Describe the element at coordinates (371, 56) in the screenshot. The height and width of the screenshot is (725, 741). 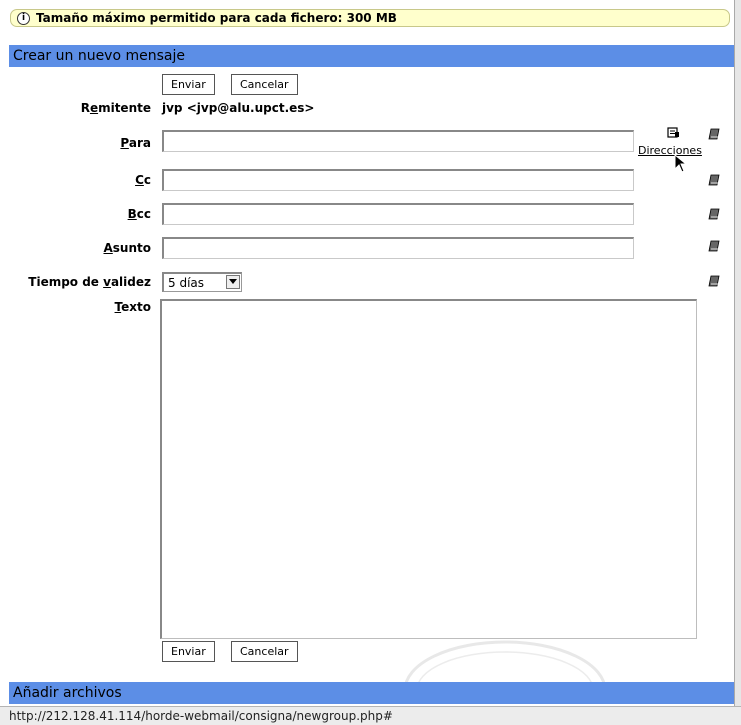
I see `compose-header: Crear un nuevo mensaje` at that location.